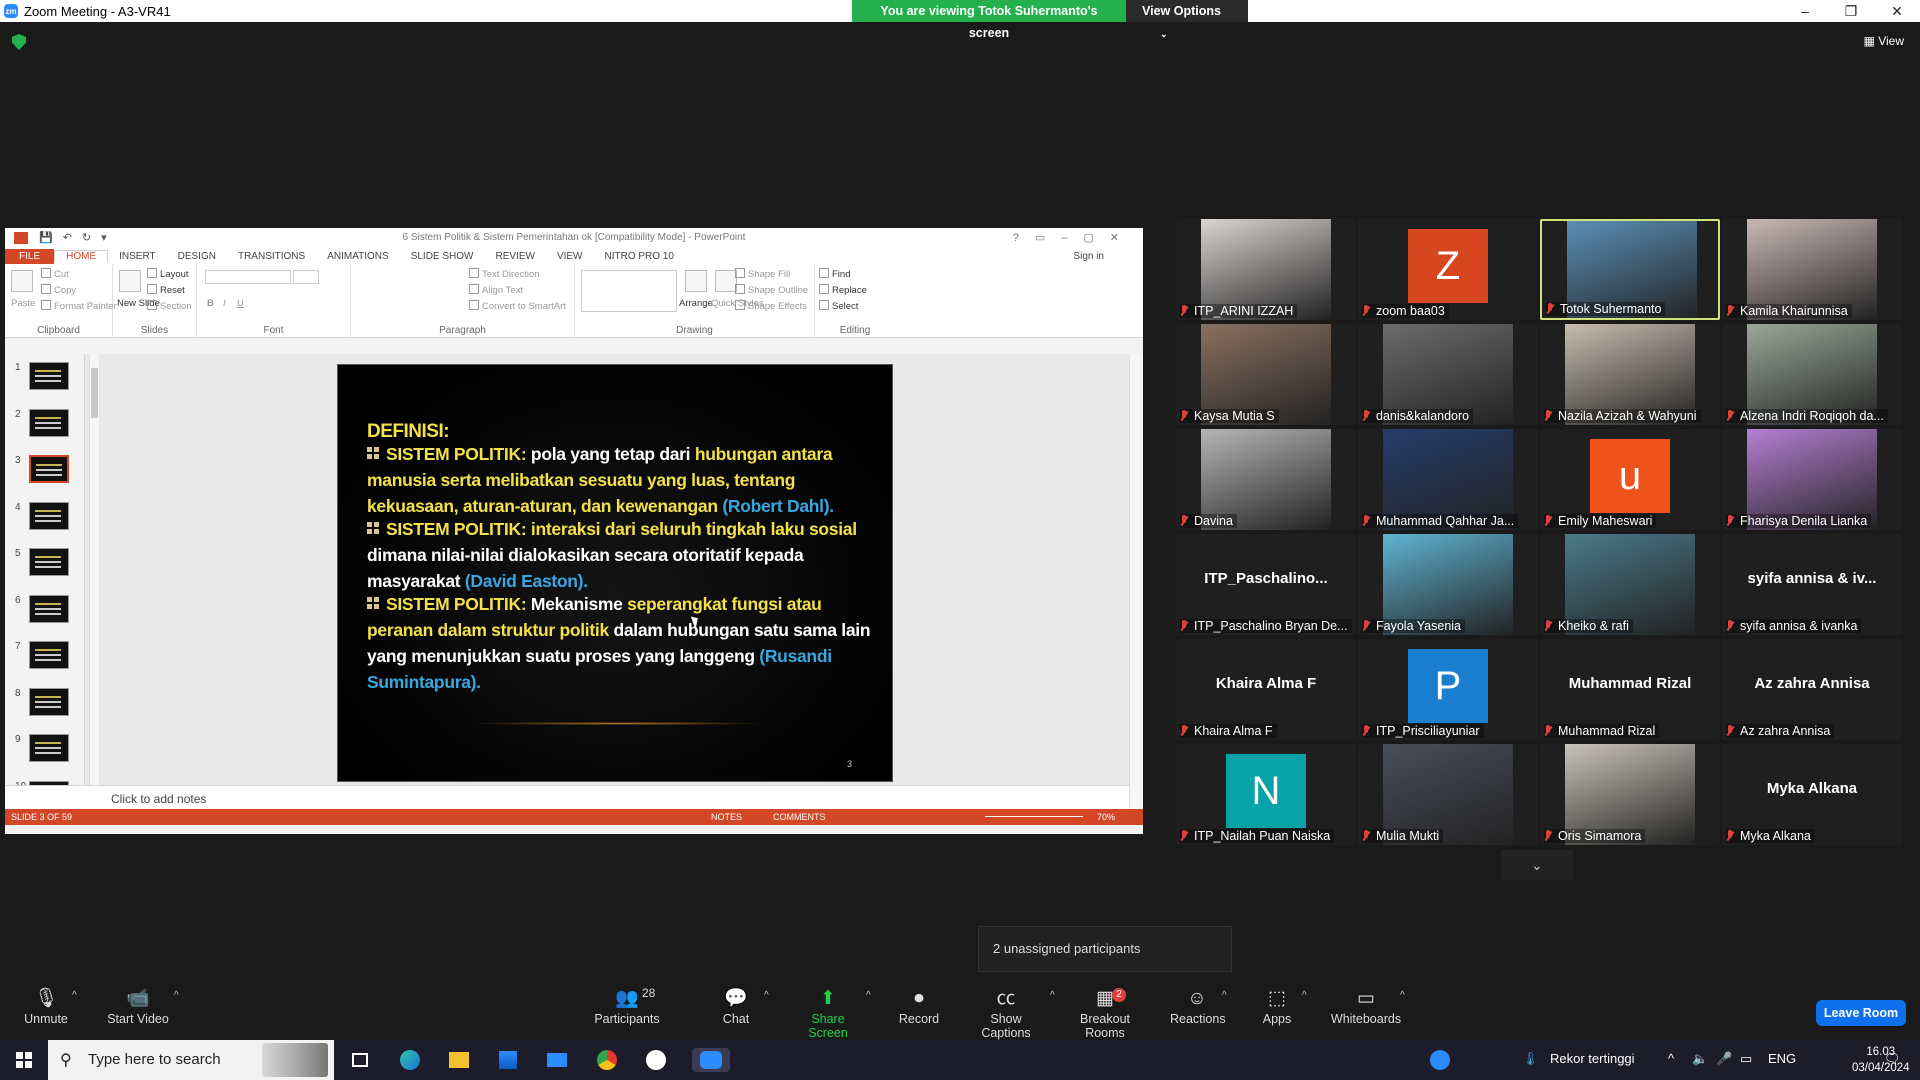 This screenshot has width=1920, height=1080. What do you see at coordinates (1266, 479) in the screenshot?
I see `participant-tile: Davina` at bounding box center [1266, 479].